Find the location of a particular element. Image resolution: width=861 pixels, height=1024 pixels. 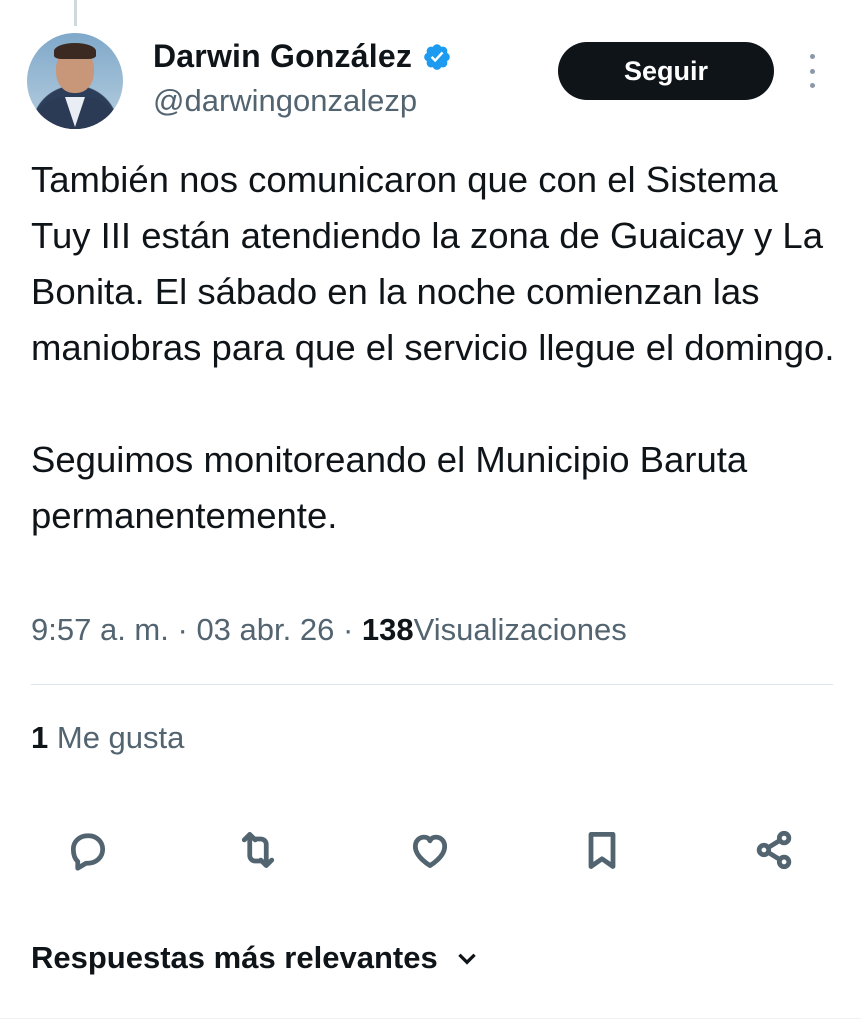

action-bar is located at coordinates (430, 850).